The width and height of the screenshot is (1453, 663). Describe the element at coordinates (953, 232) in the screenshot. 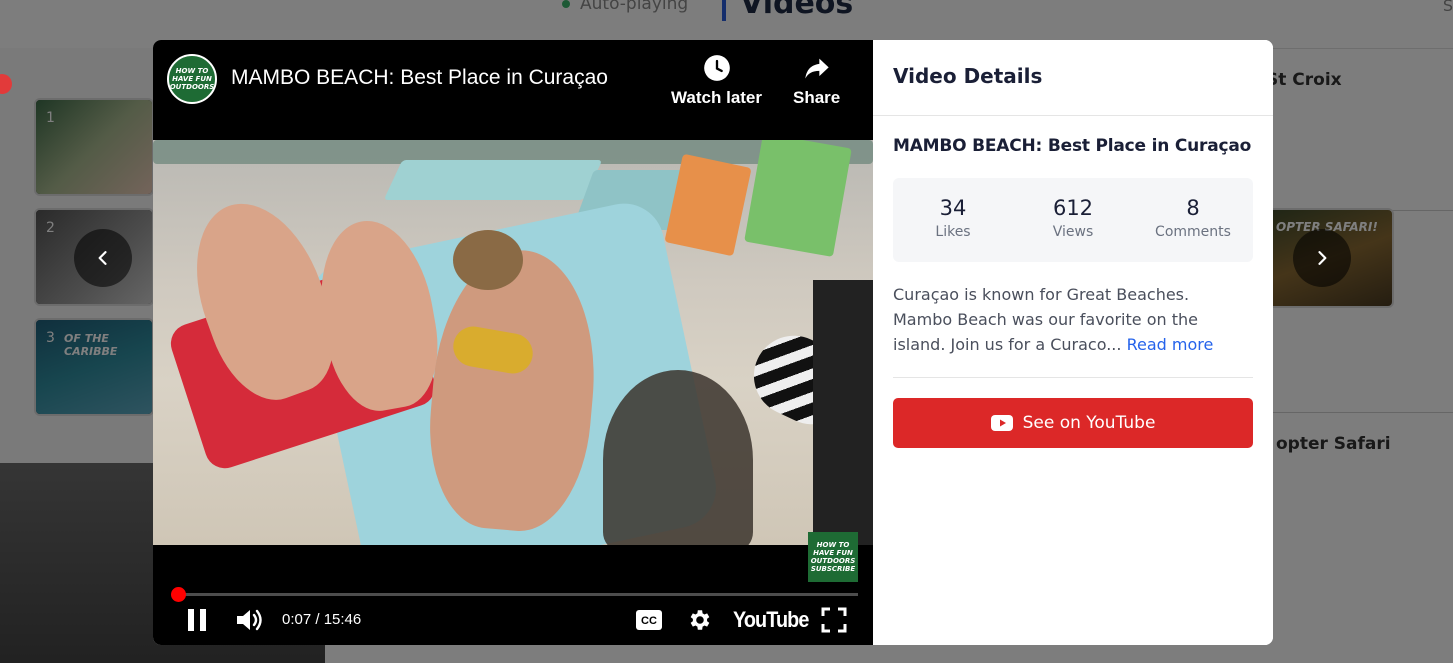

I see `stat-label: Likes` at that location.